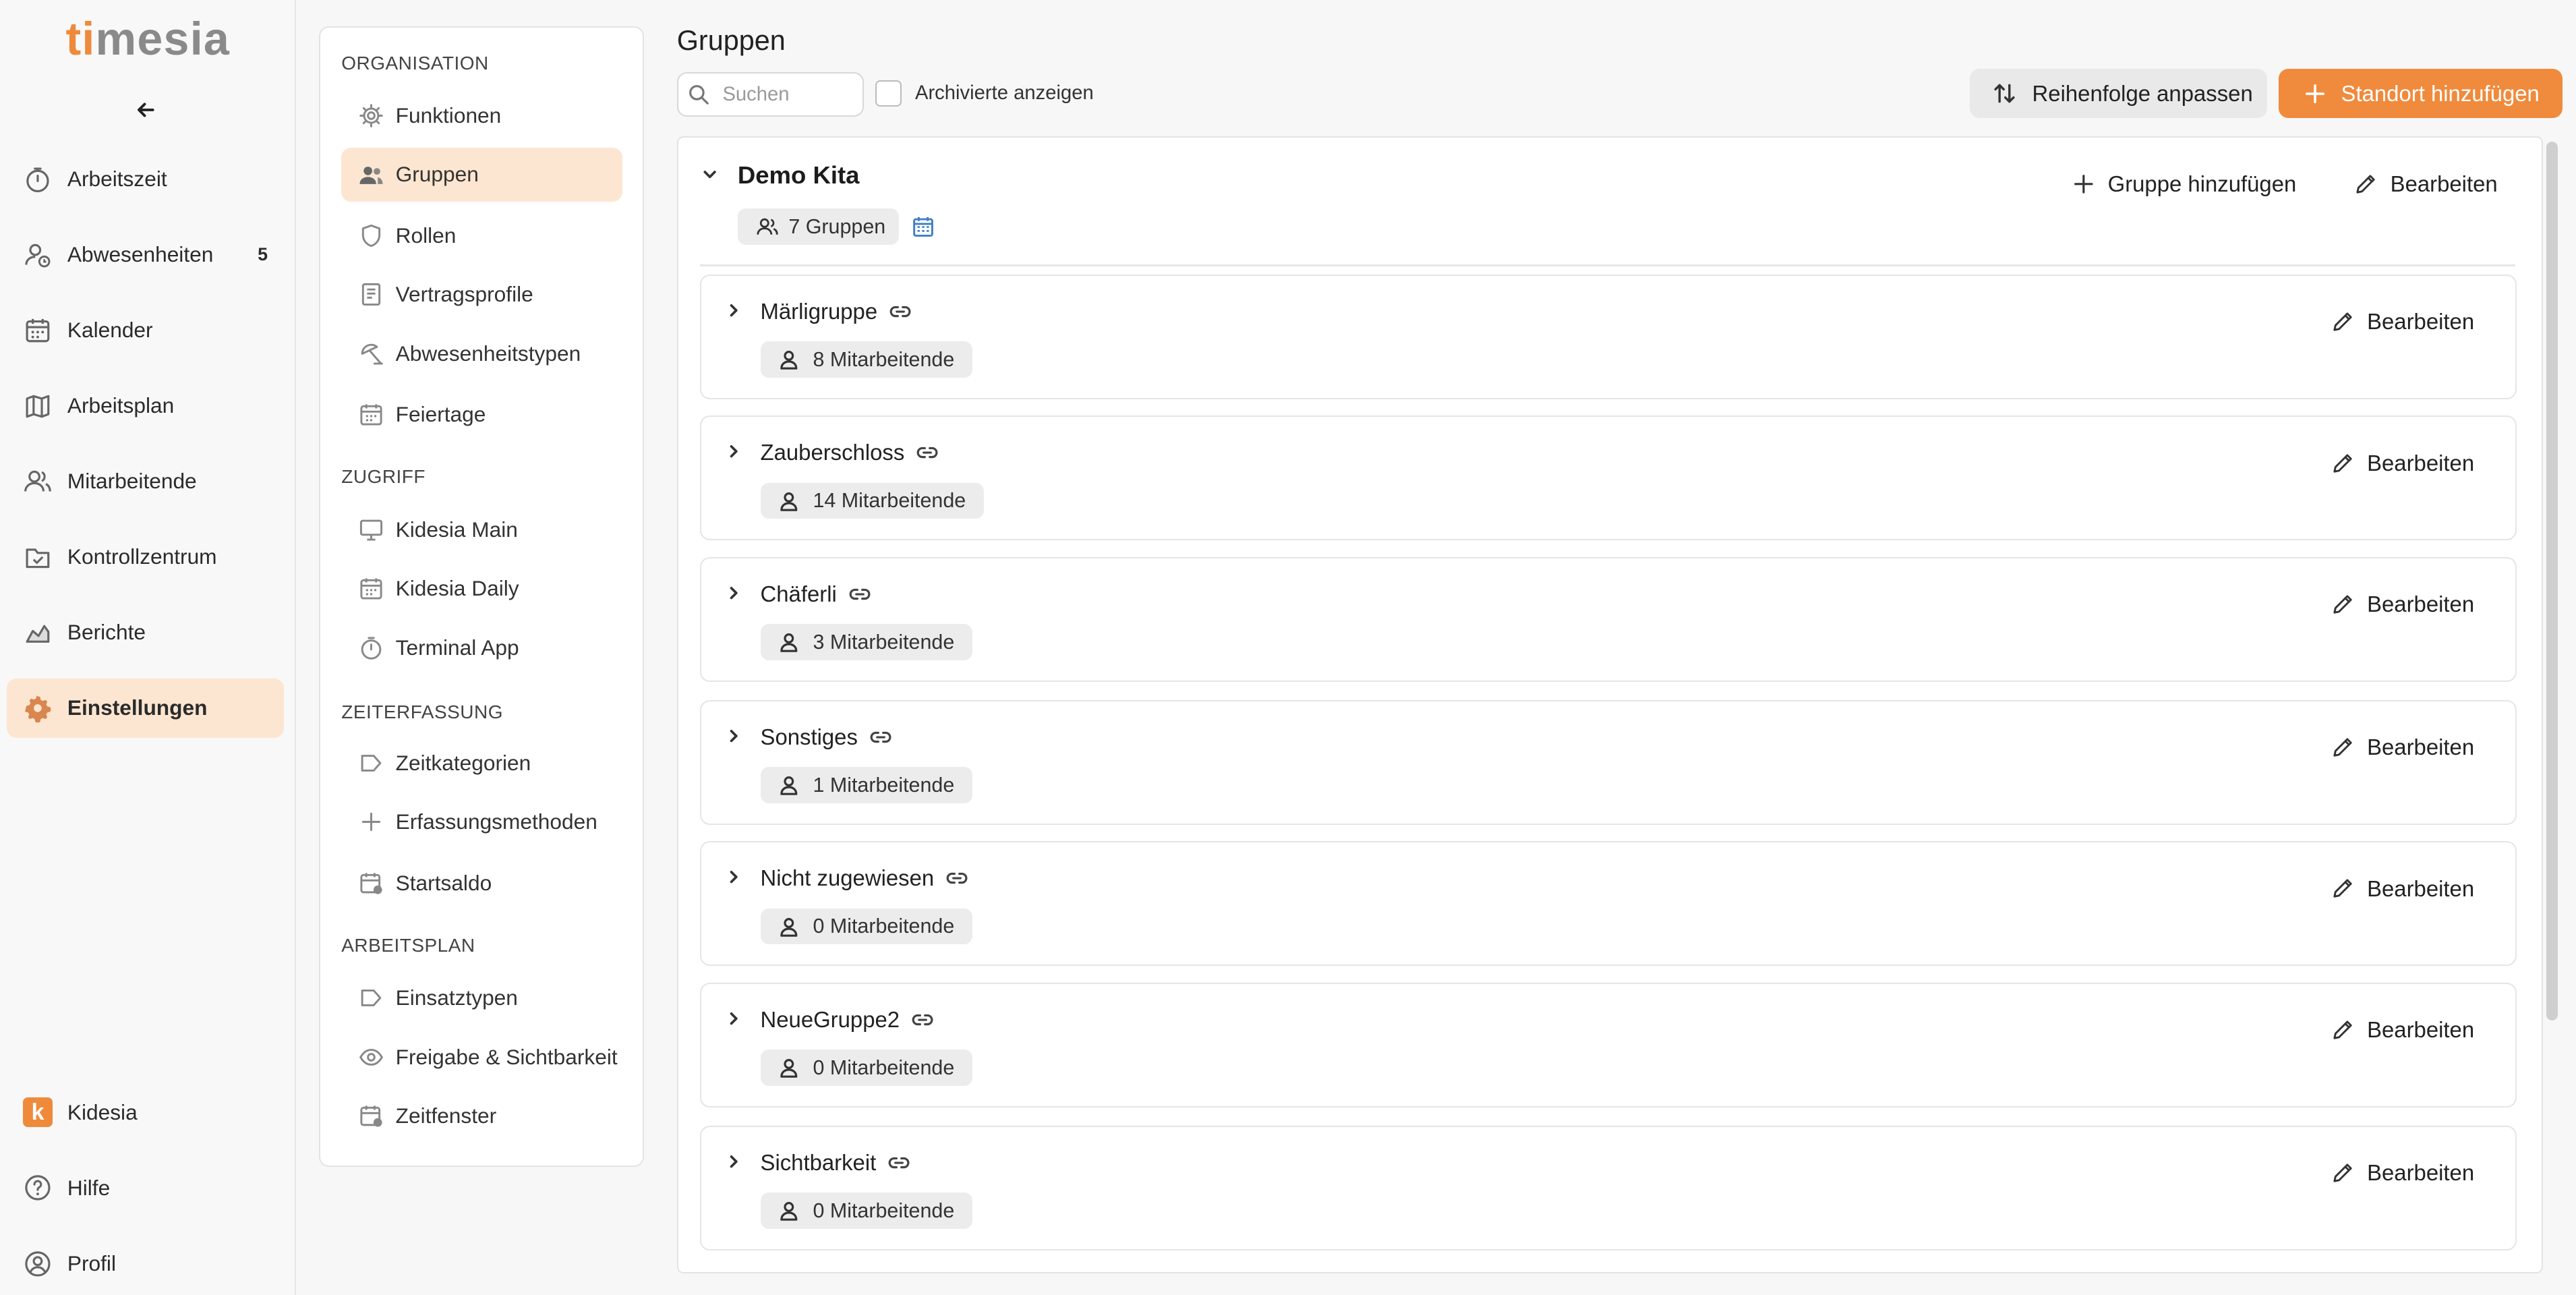  I want to click on archived-label: Archivierte anzeigen, so click(1005, 93).